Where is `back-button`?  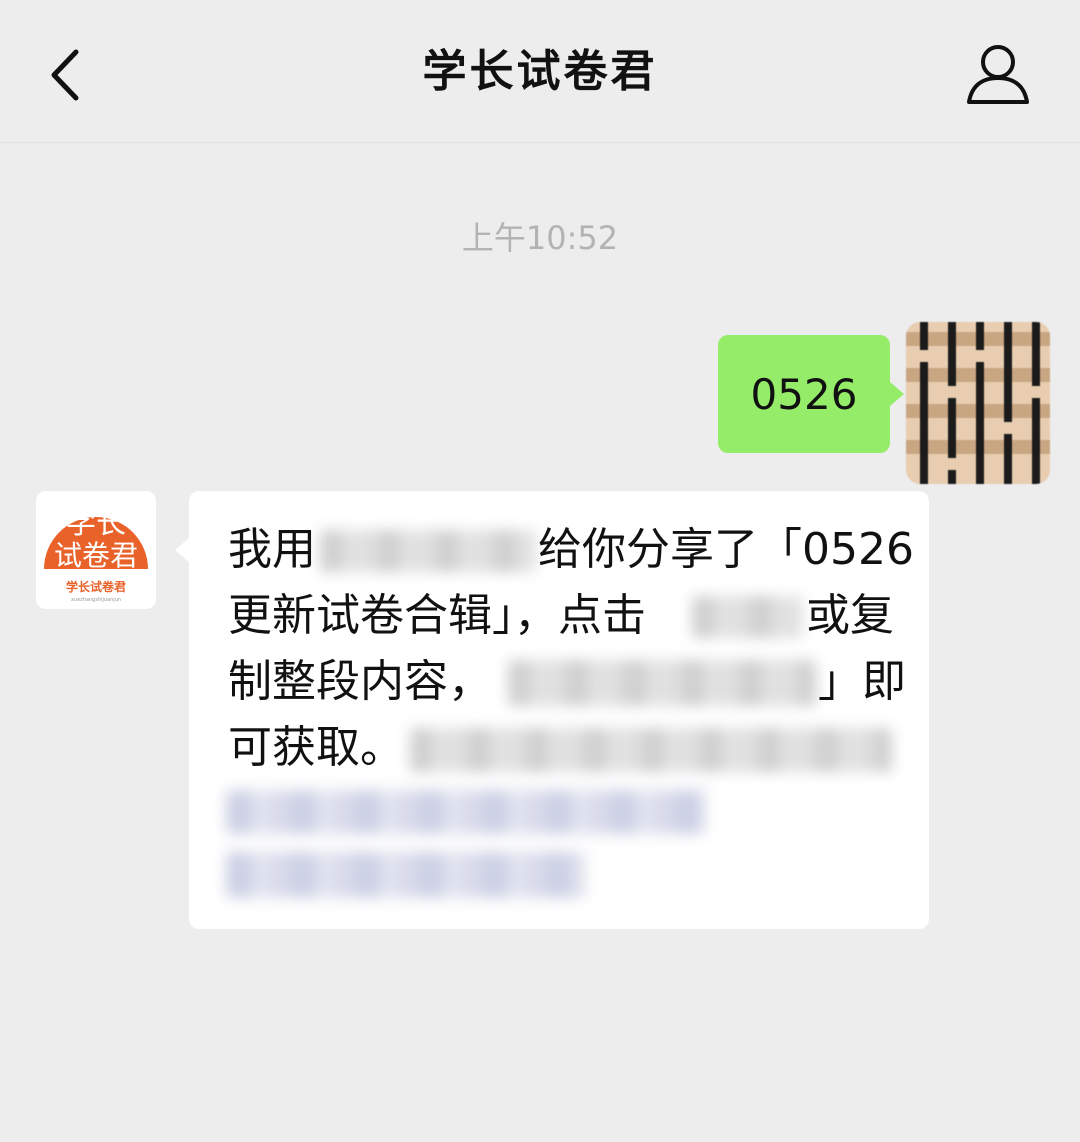
back-button is located at coordinates (70, 75).